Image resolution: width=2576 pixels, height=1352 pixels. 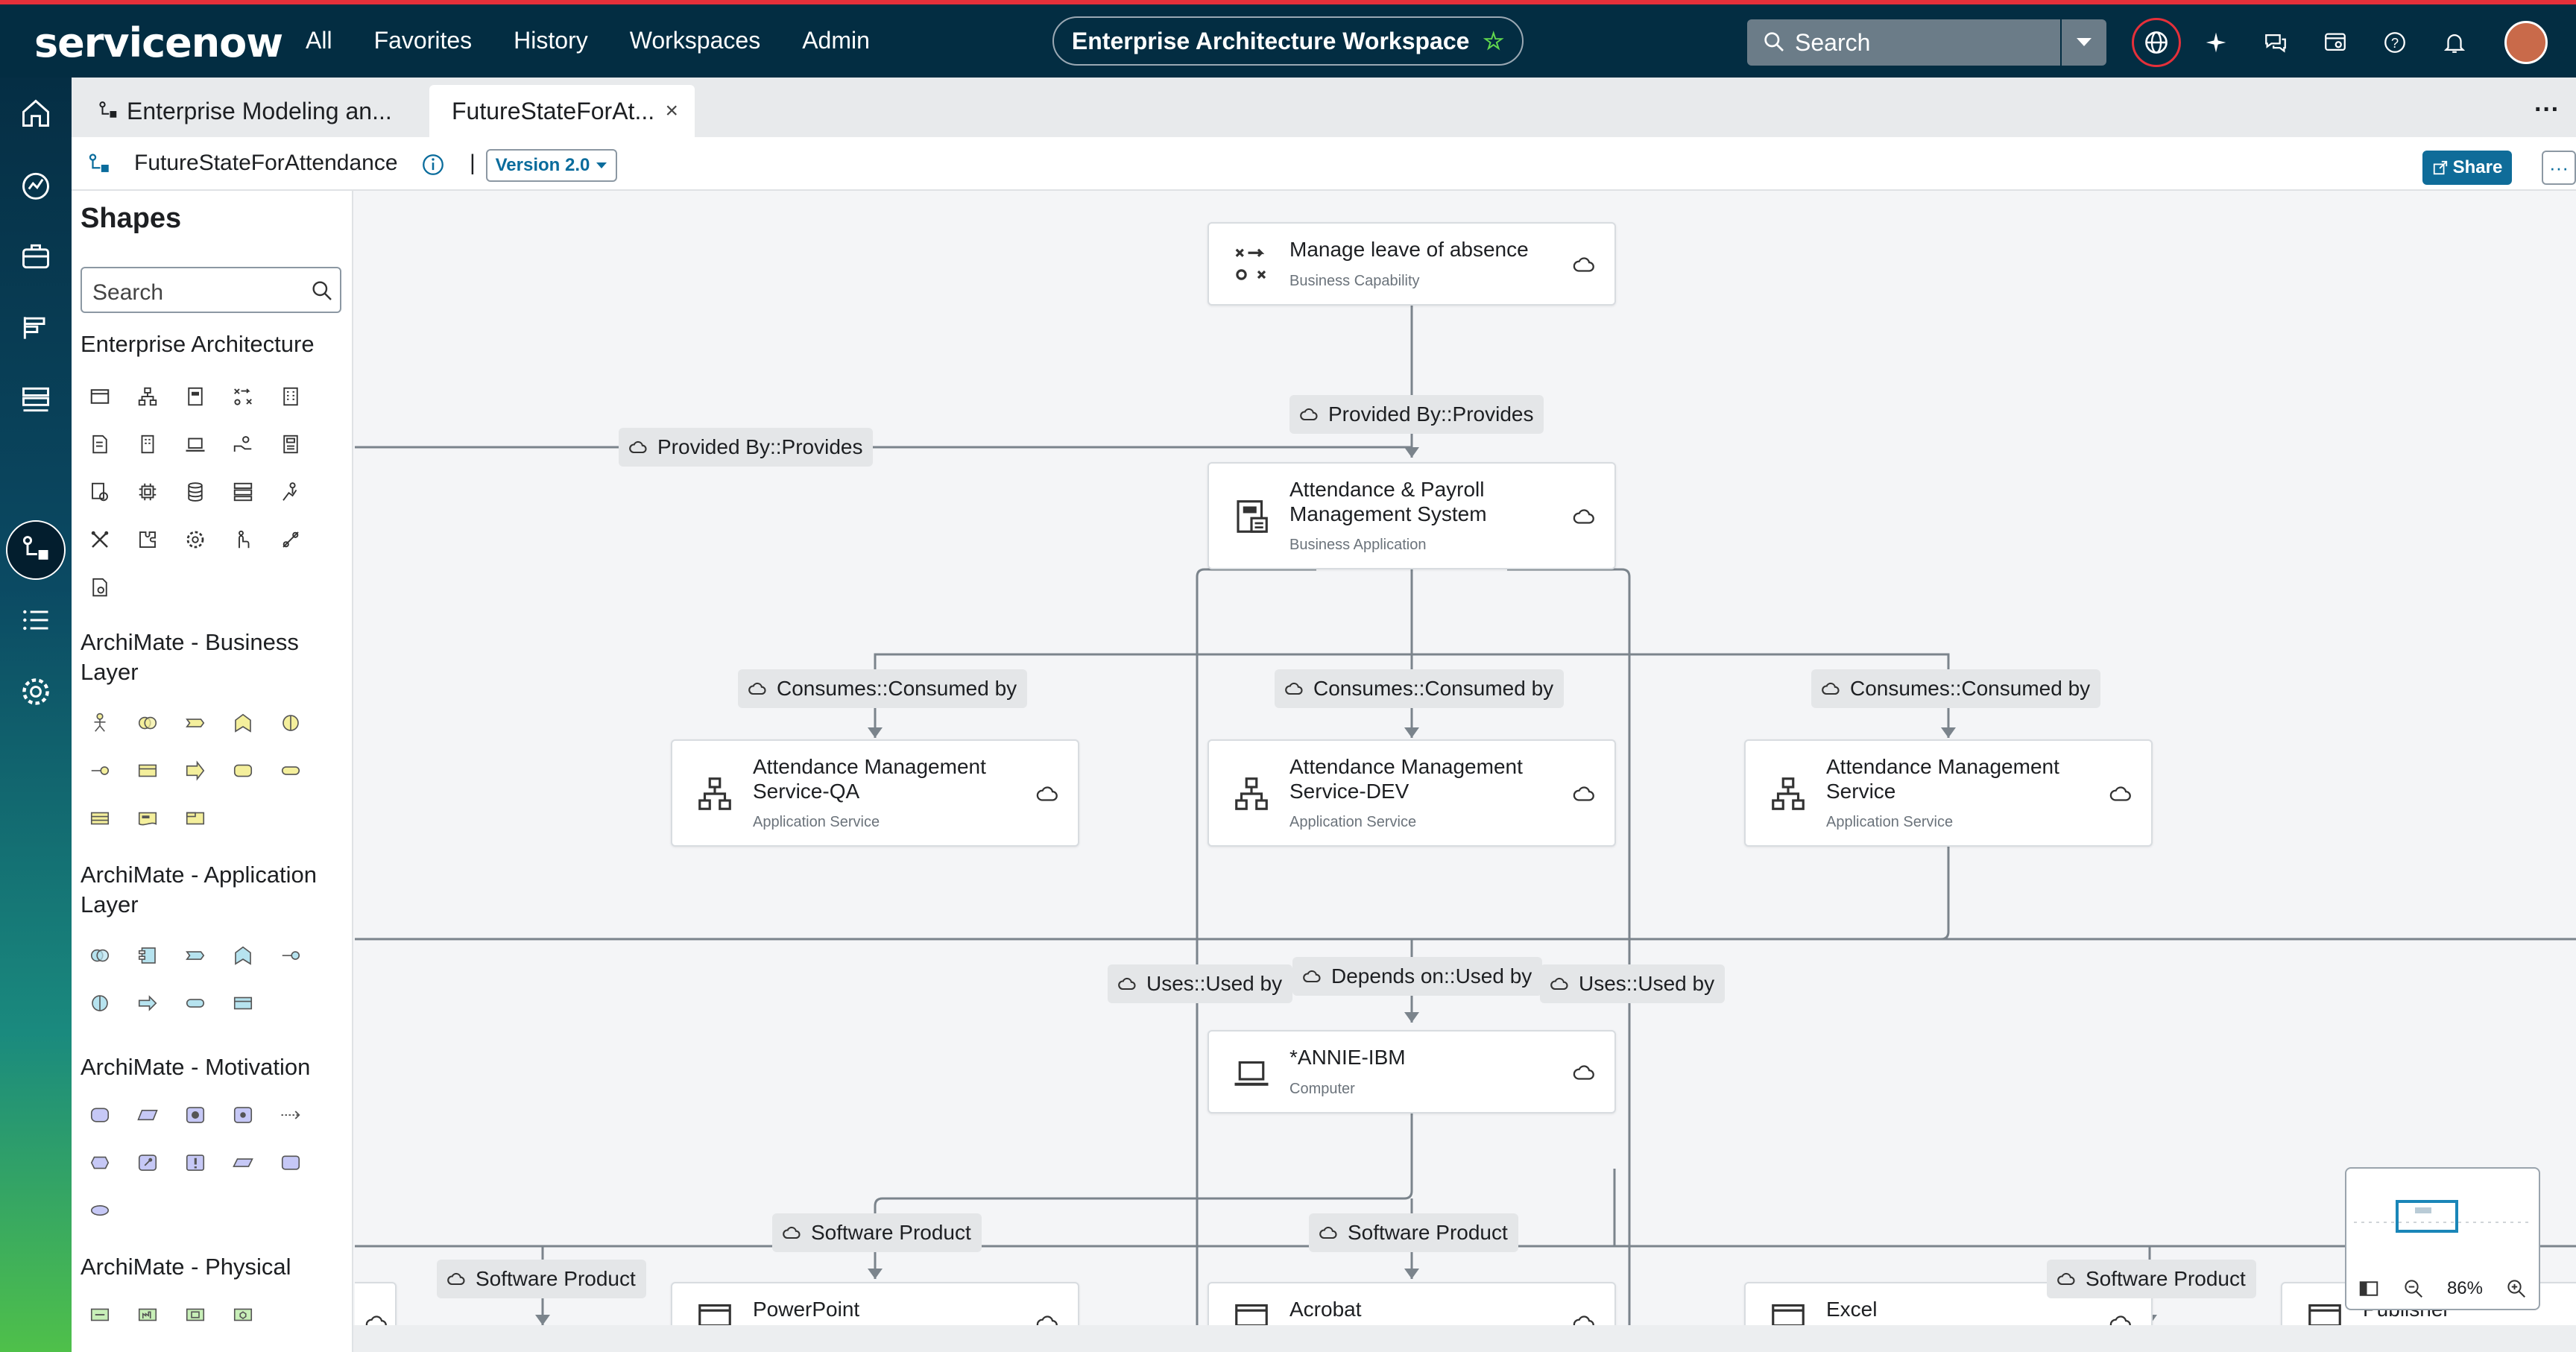 What do you see at coordinates (100, 396) in the screenshot?
I see `shape-window-icon` at bounding box center [100, 396].